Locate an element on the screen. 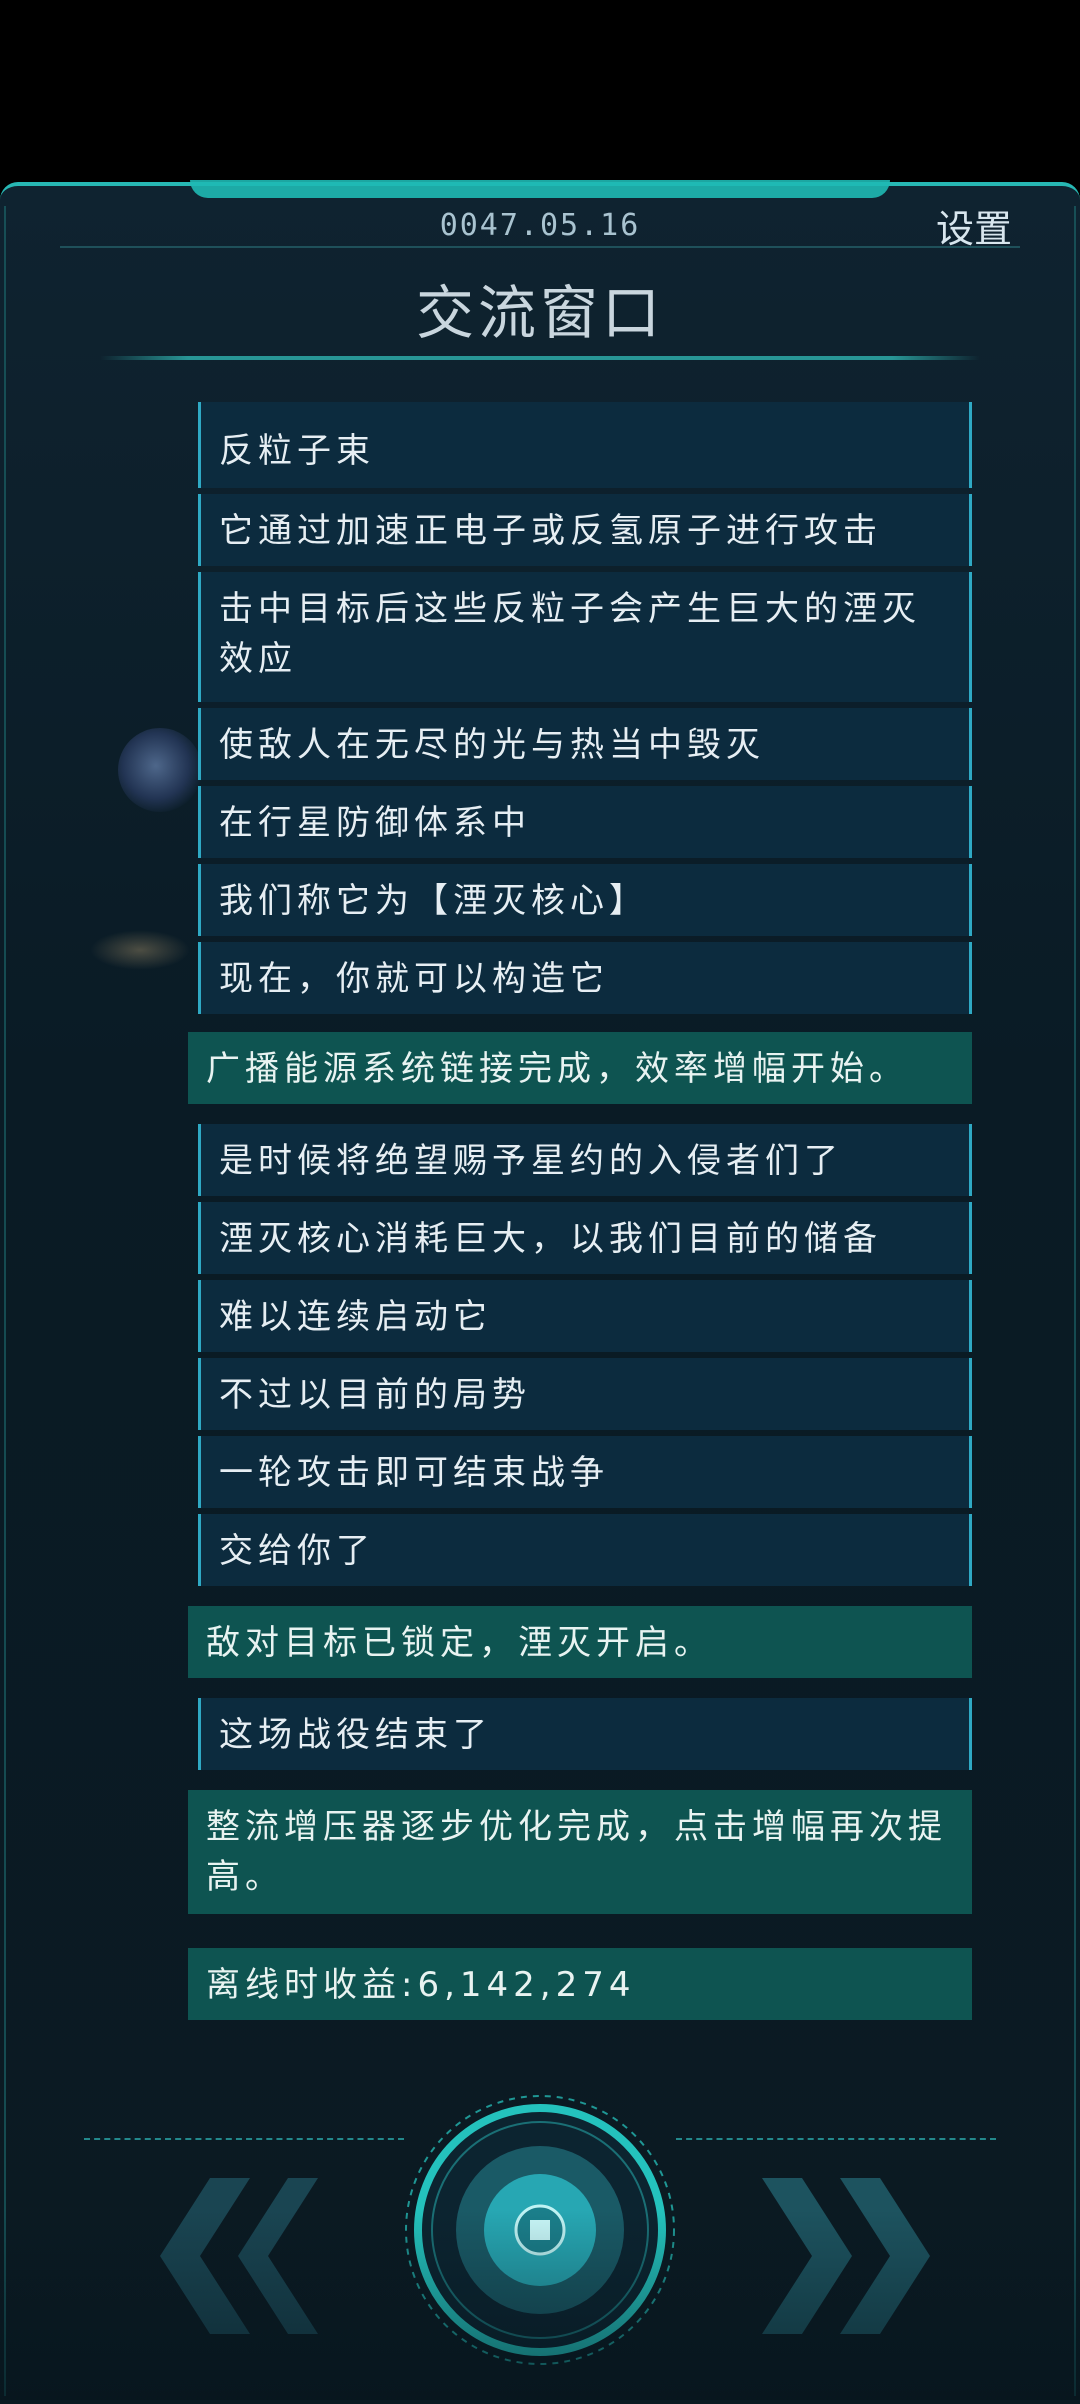 Image resolution: width=1080 pixels, height=2404 pixels. header-divider-bottom is located at coordinates (540, 358).